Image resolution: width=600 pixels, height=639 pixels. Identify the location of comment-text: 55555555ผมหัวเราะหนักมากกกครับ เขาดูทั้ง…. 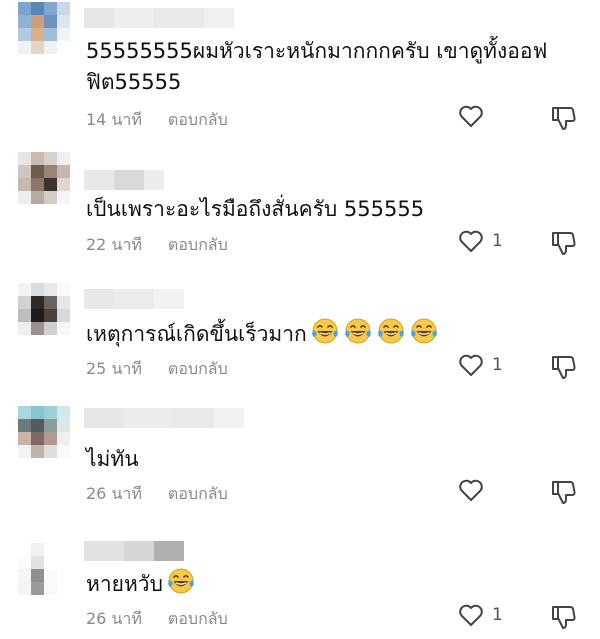
(317, 66).